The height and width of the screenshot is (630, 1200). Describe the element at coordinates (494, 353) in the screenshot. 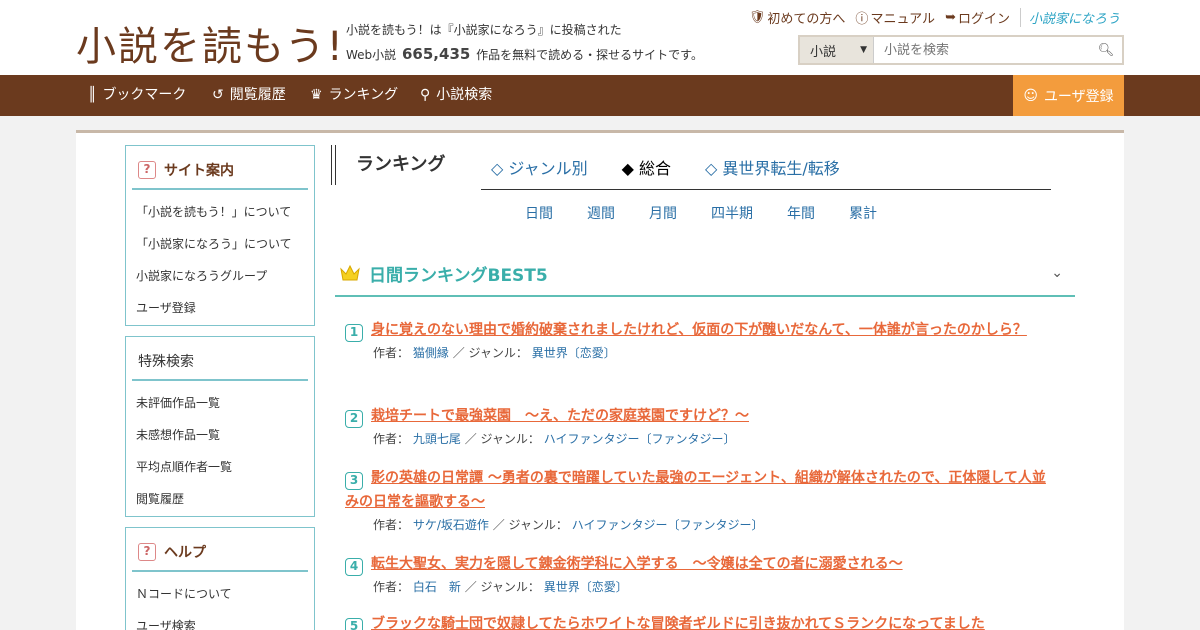

I see `item-meta: 作者： 猫側縁 ／ ジャンル： 異世界〔恋愛〕` at that location.